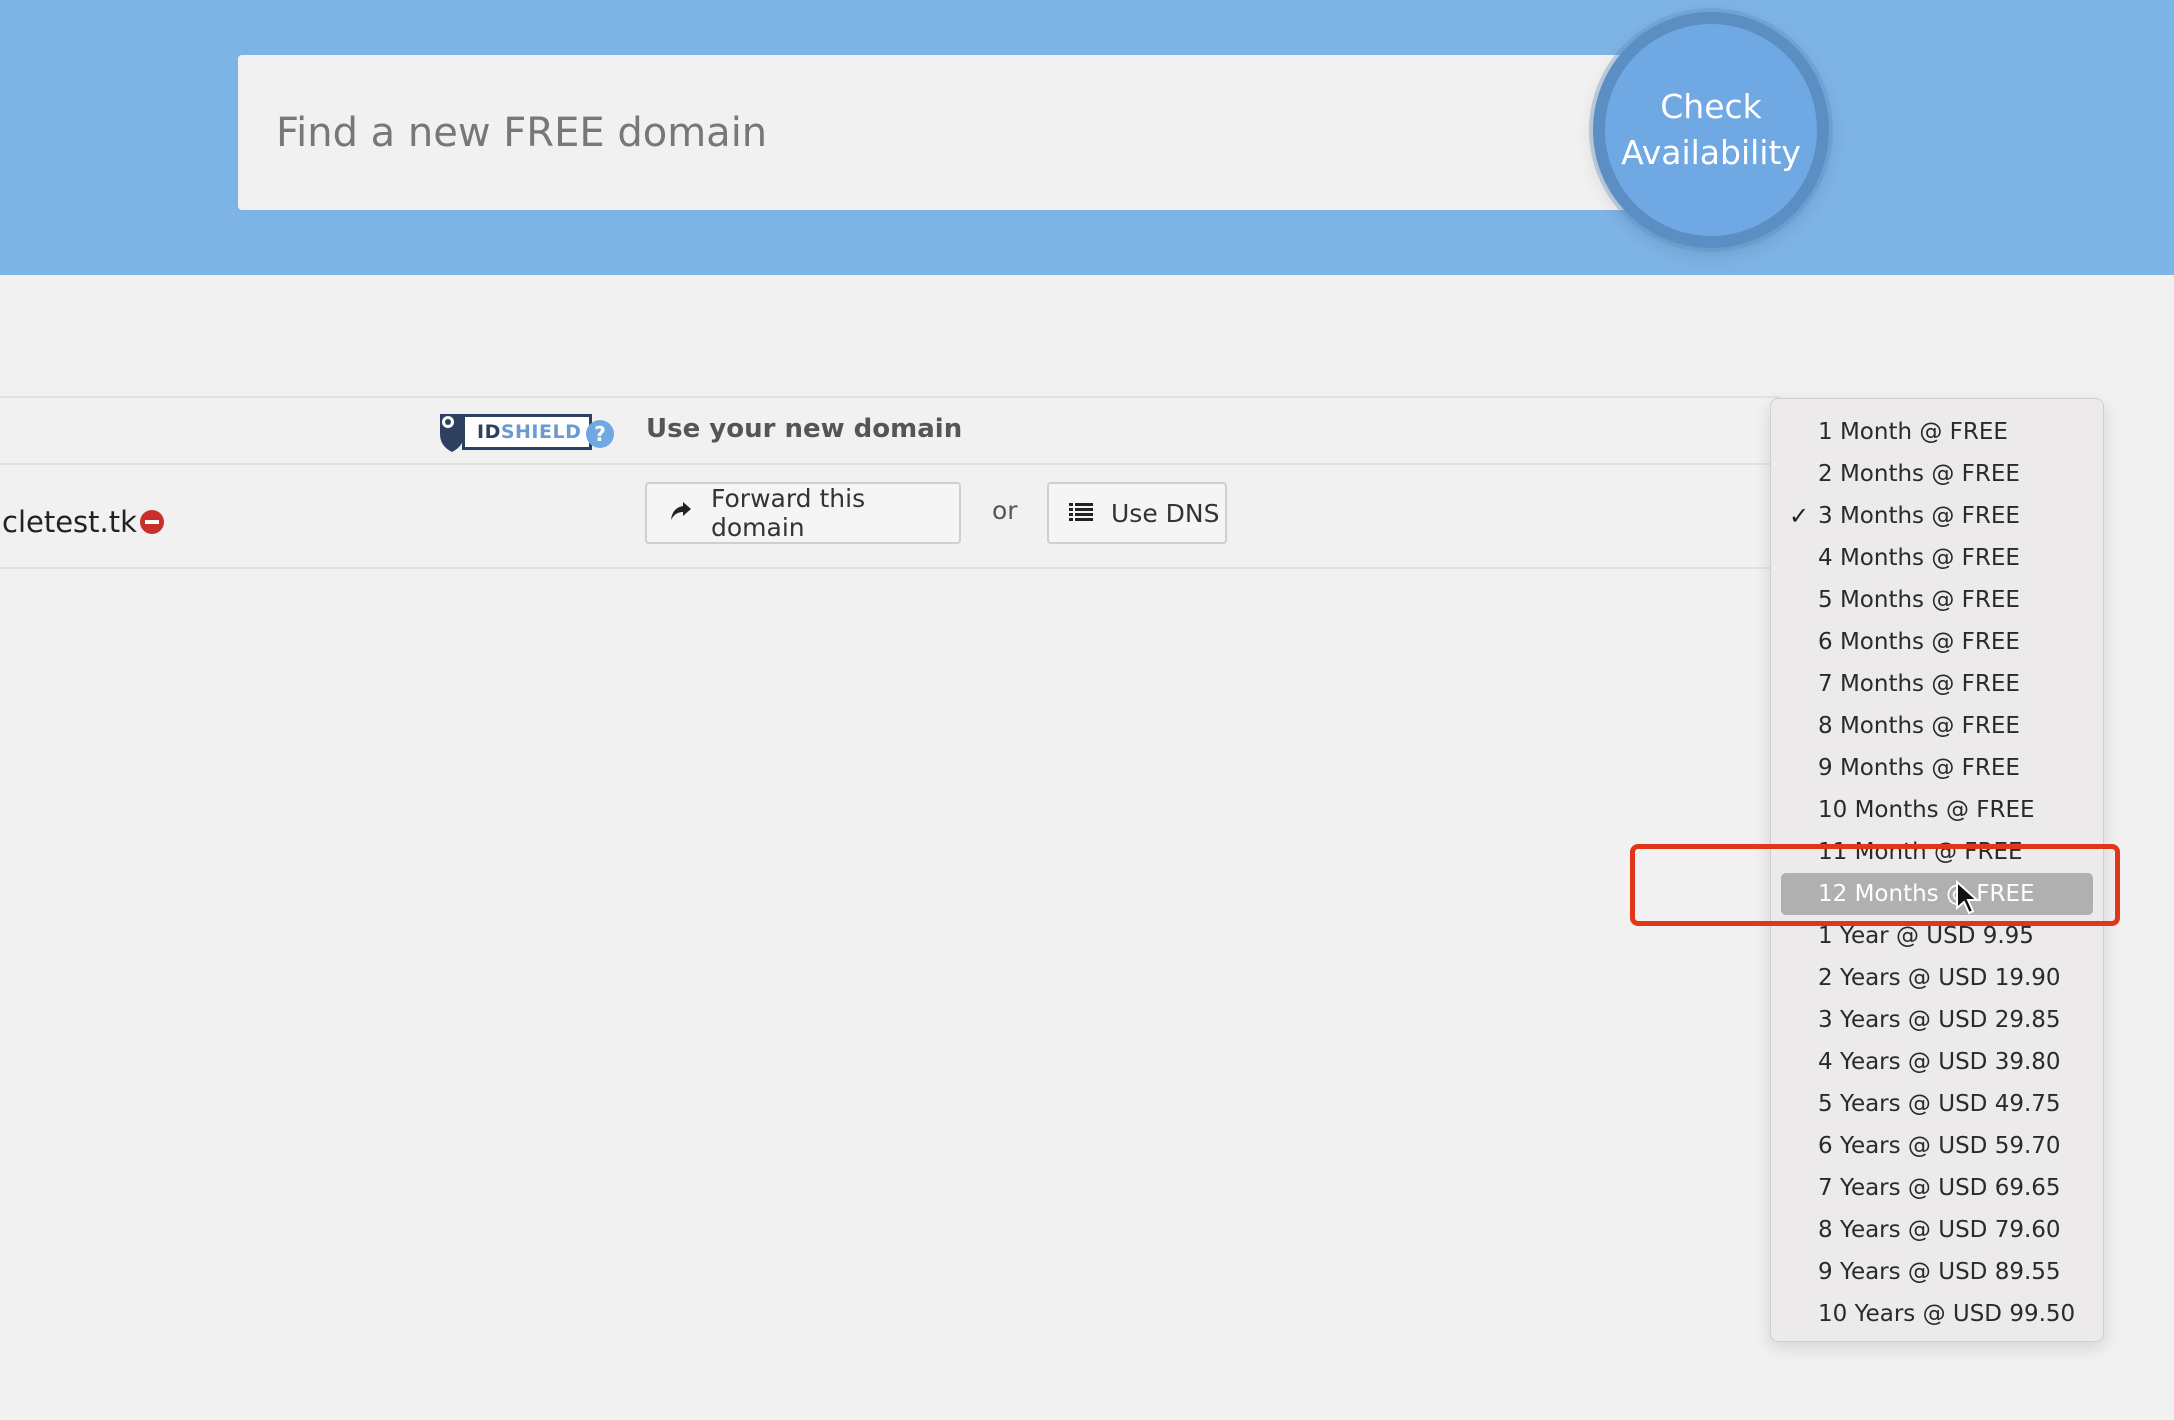 The width and height of the screenshot is (2174, 1420). Describe the element at coordinates (1937, 516) in the screenshot. I see `period-option-selected: ✓ 3 Months @ FREE` at that location.